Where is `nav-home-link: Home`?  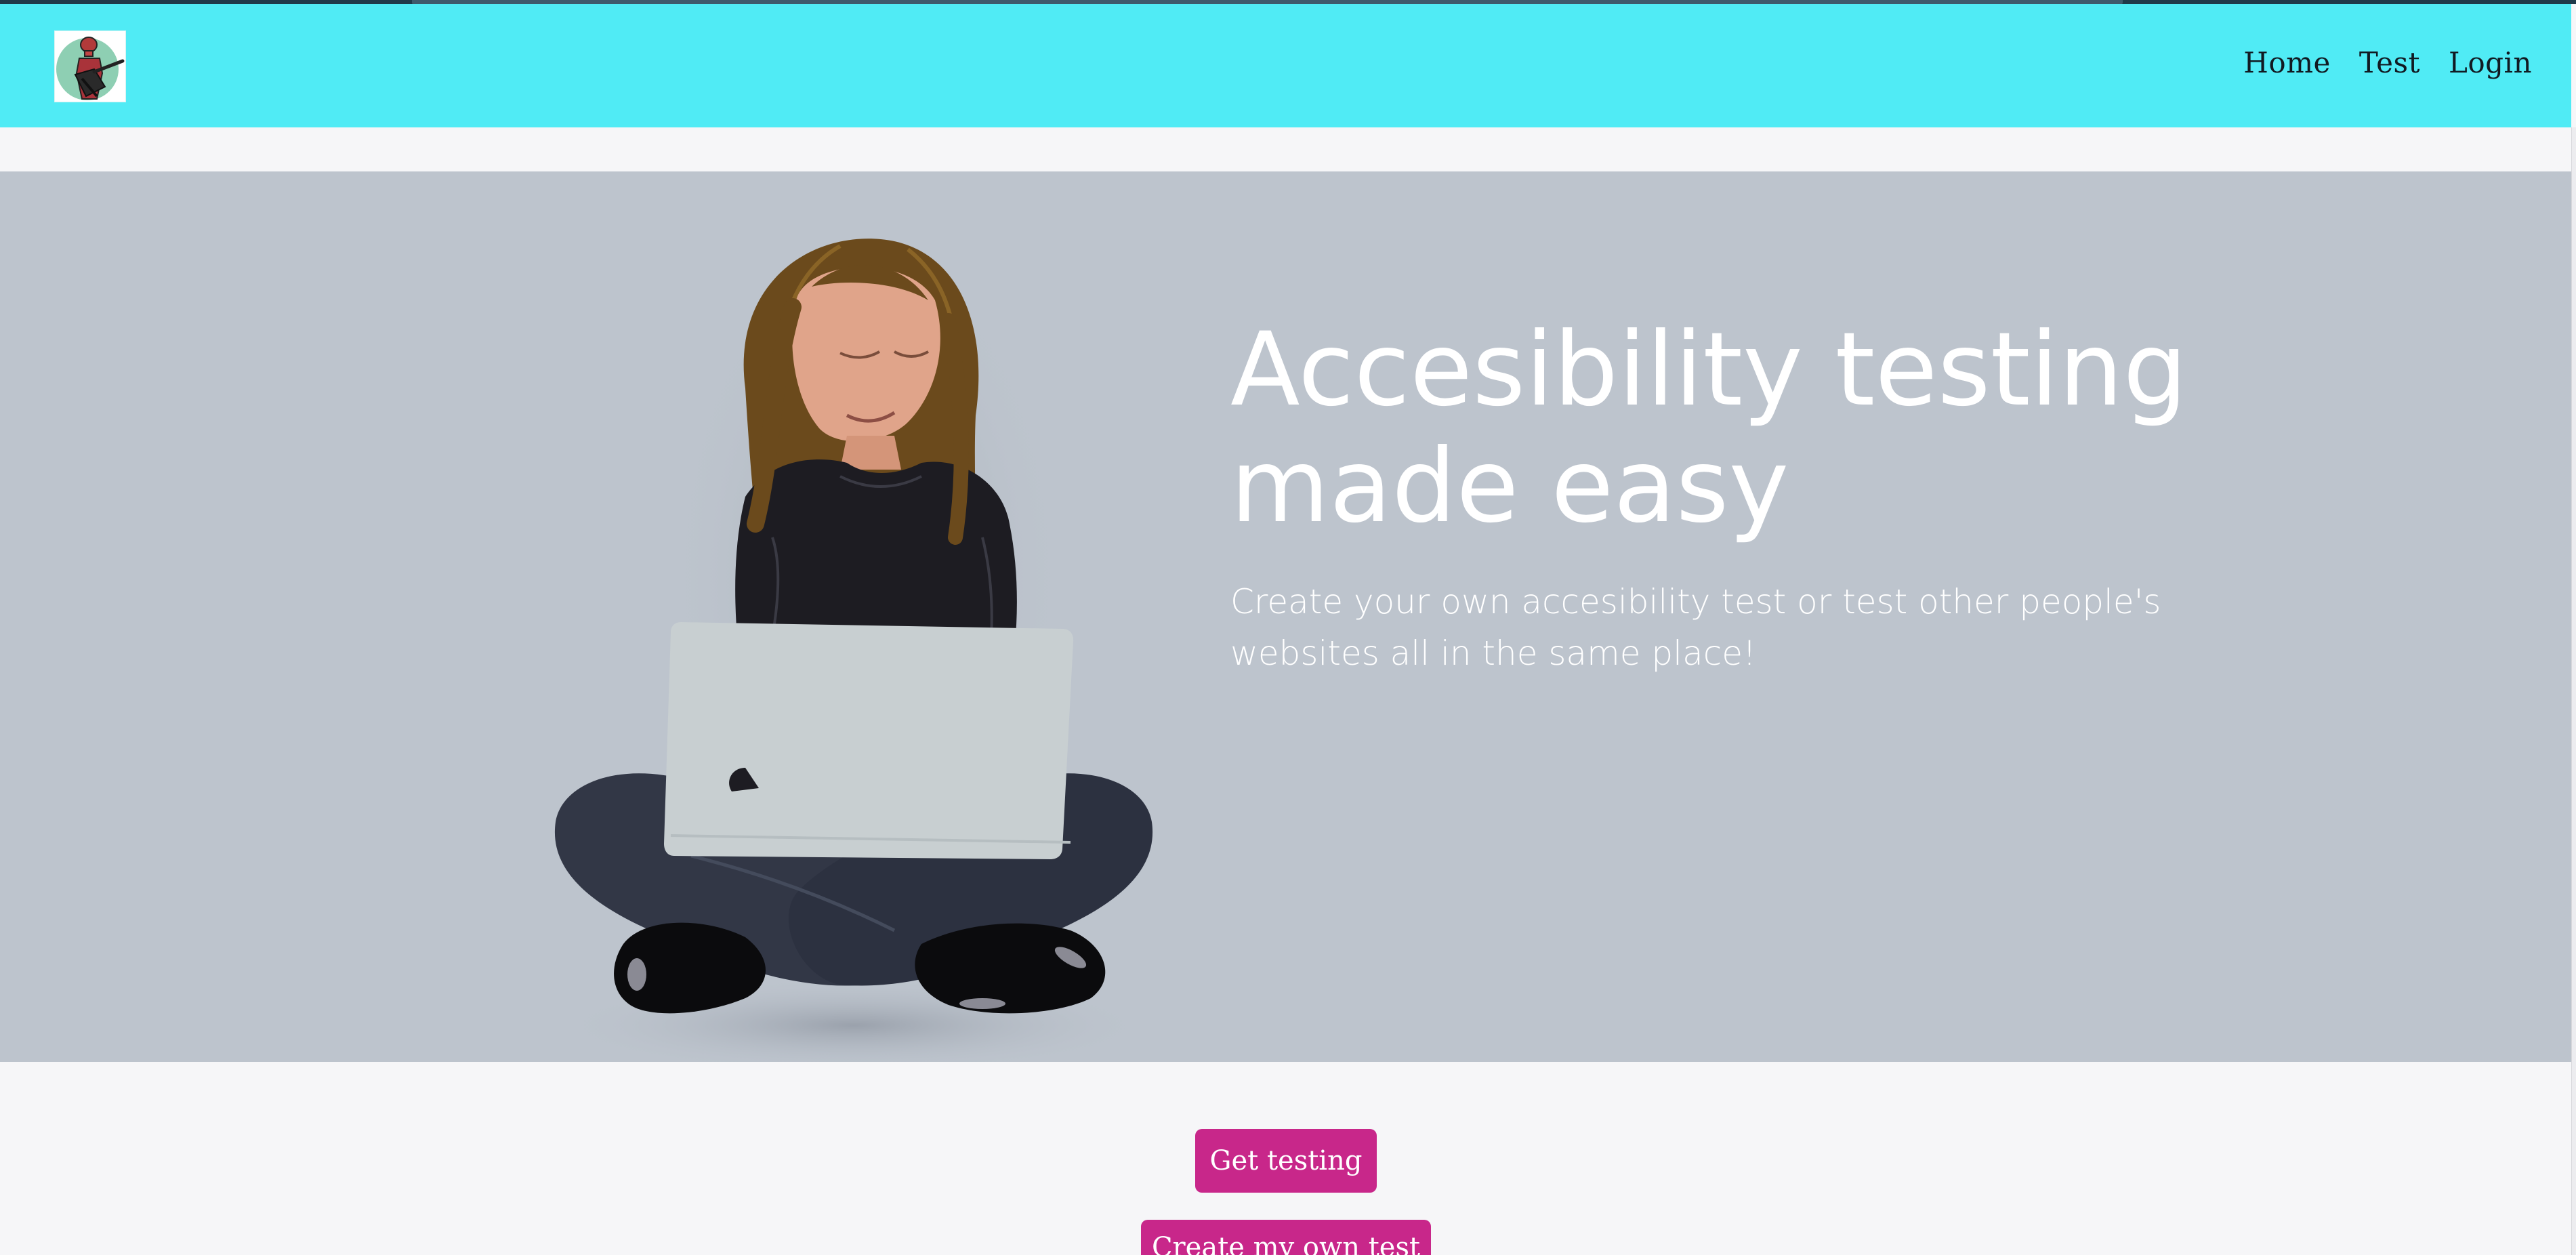 nav-home-link: Home is located at coordinates (2287, 62).